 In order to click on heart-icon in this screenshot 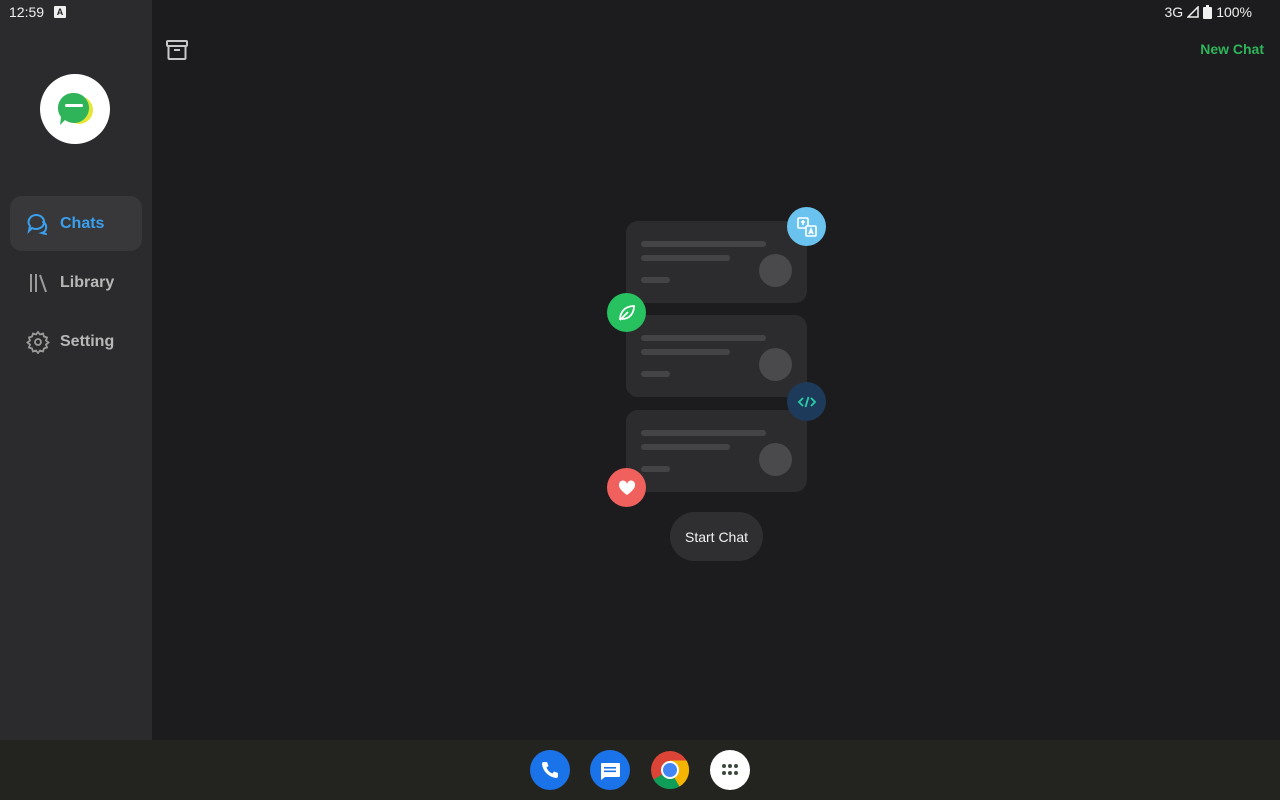, I will do `click(626, 487)`.